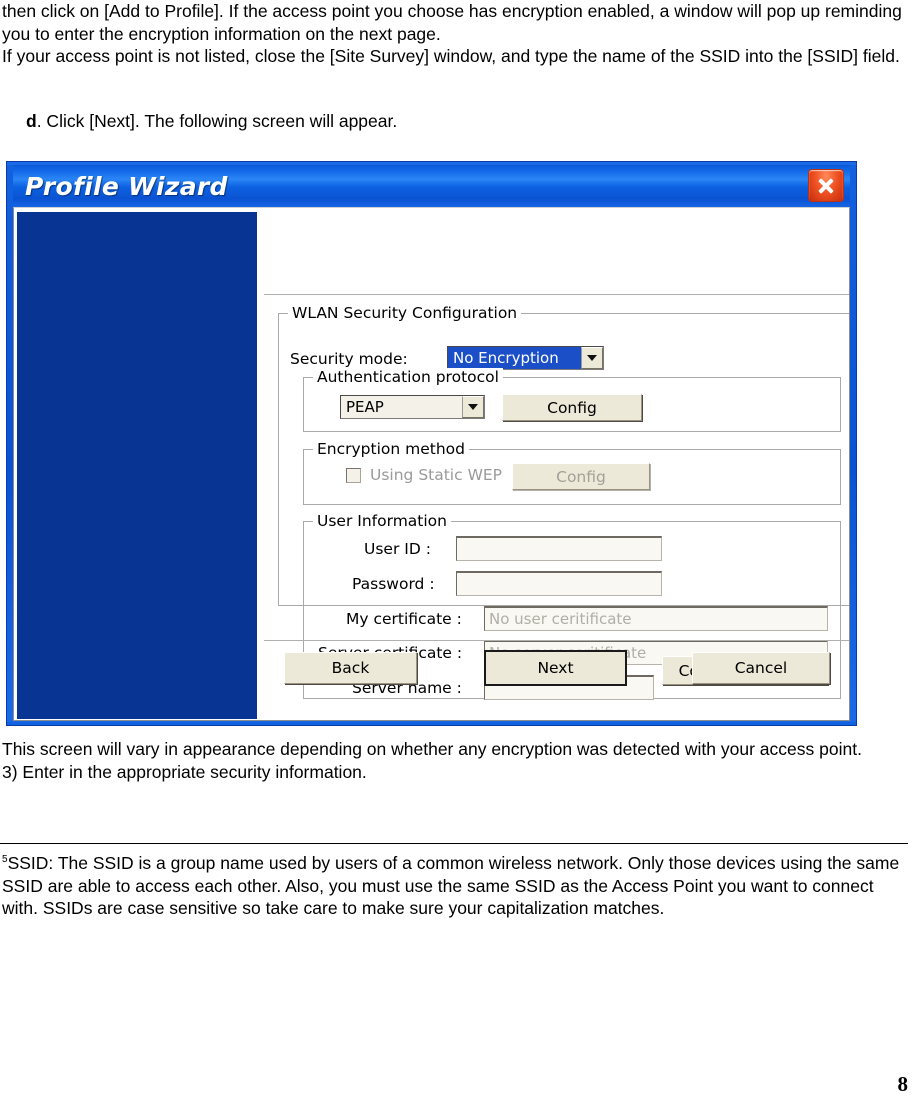 The width and height of the screenshot is (920, 1101). Describe the element at coordinates (393, 584) in the screenshot. I see `password-label: Password :` at that location.